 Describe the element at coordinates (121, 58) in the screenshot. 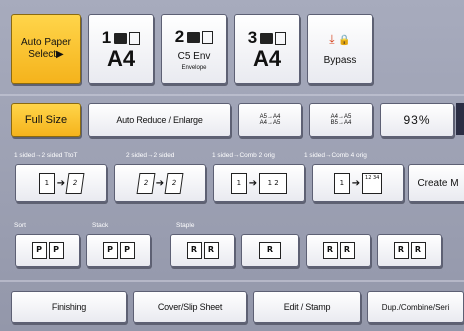

I see `tray1-paper-size: A4` at that location.